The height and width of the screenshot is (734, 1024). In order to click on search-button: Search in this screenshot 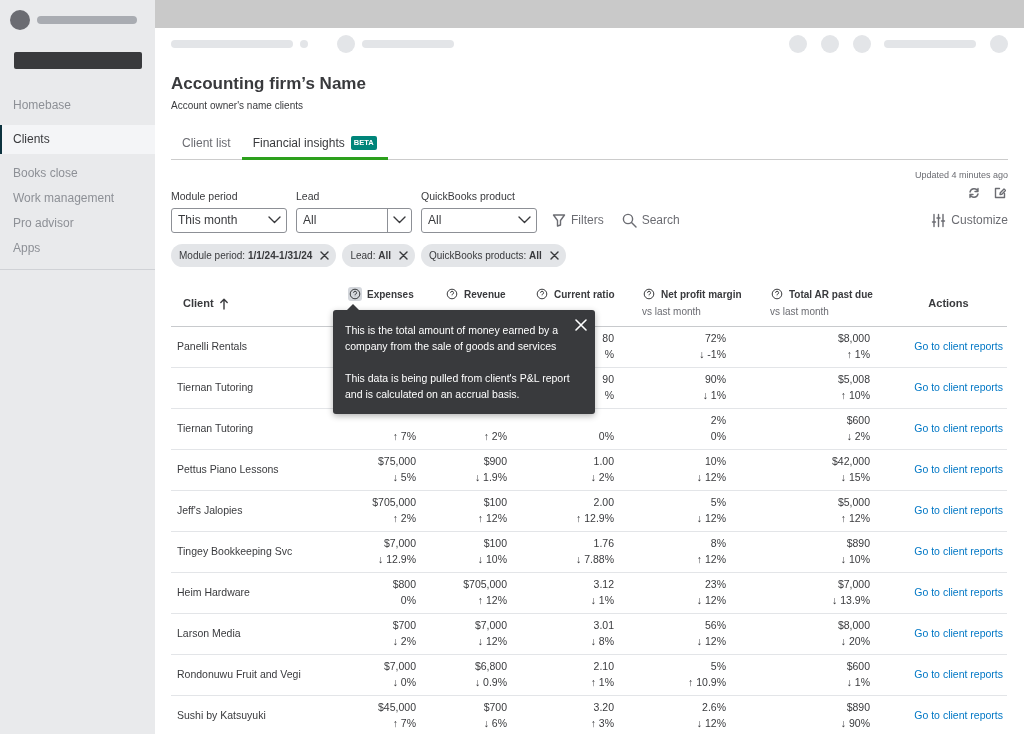, I will do `click(650, 220)`.